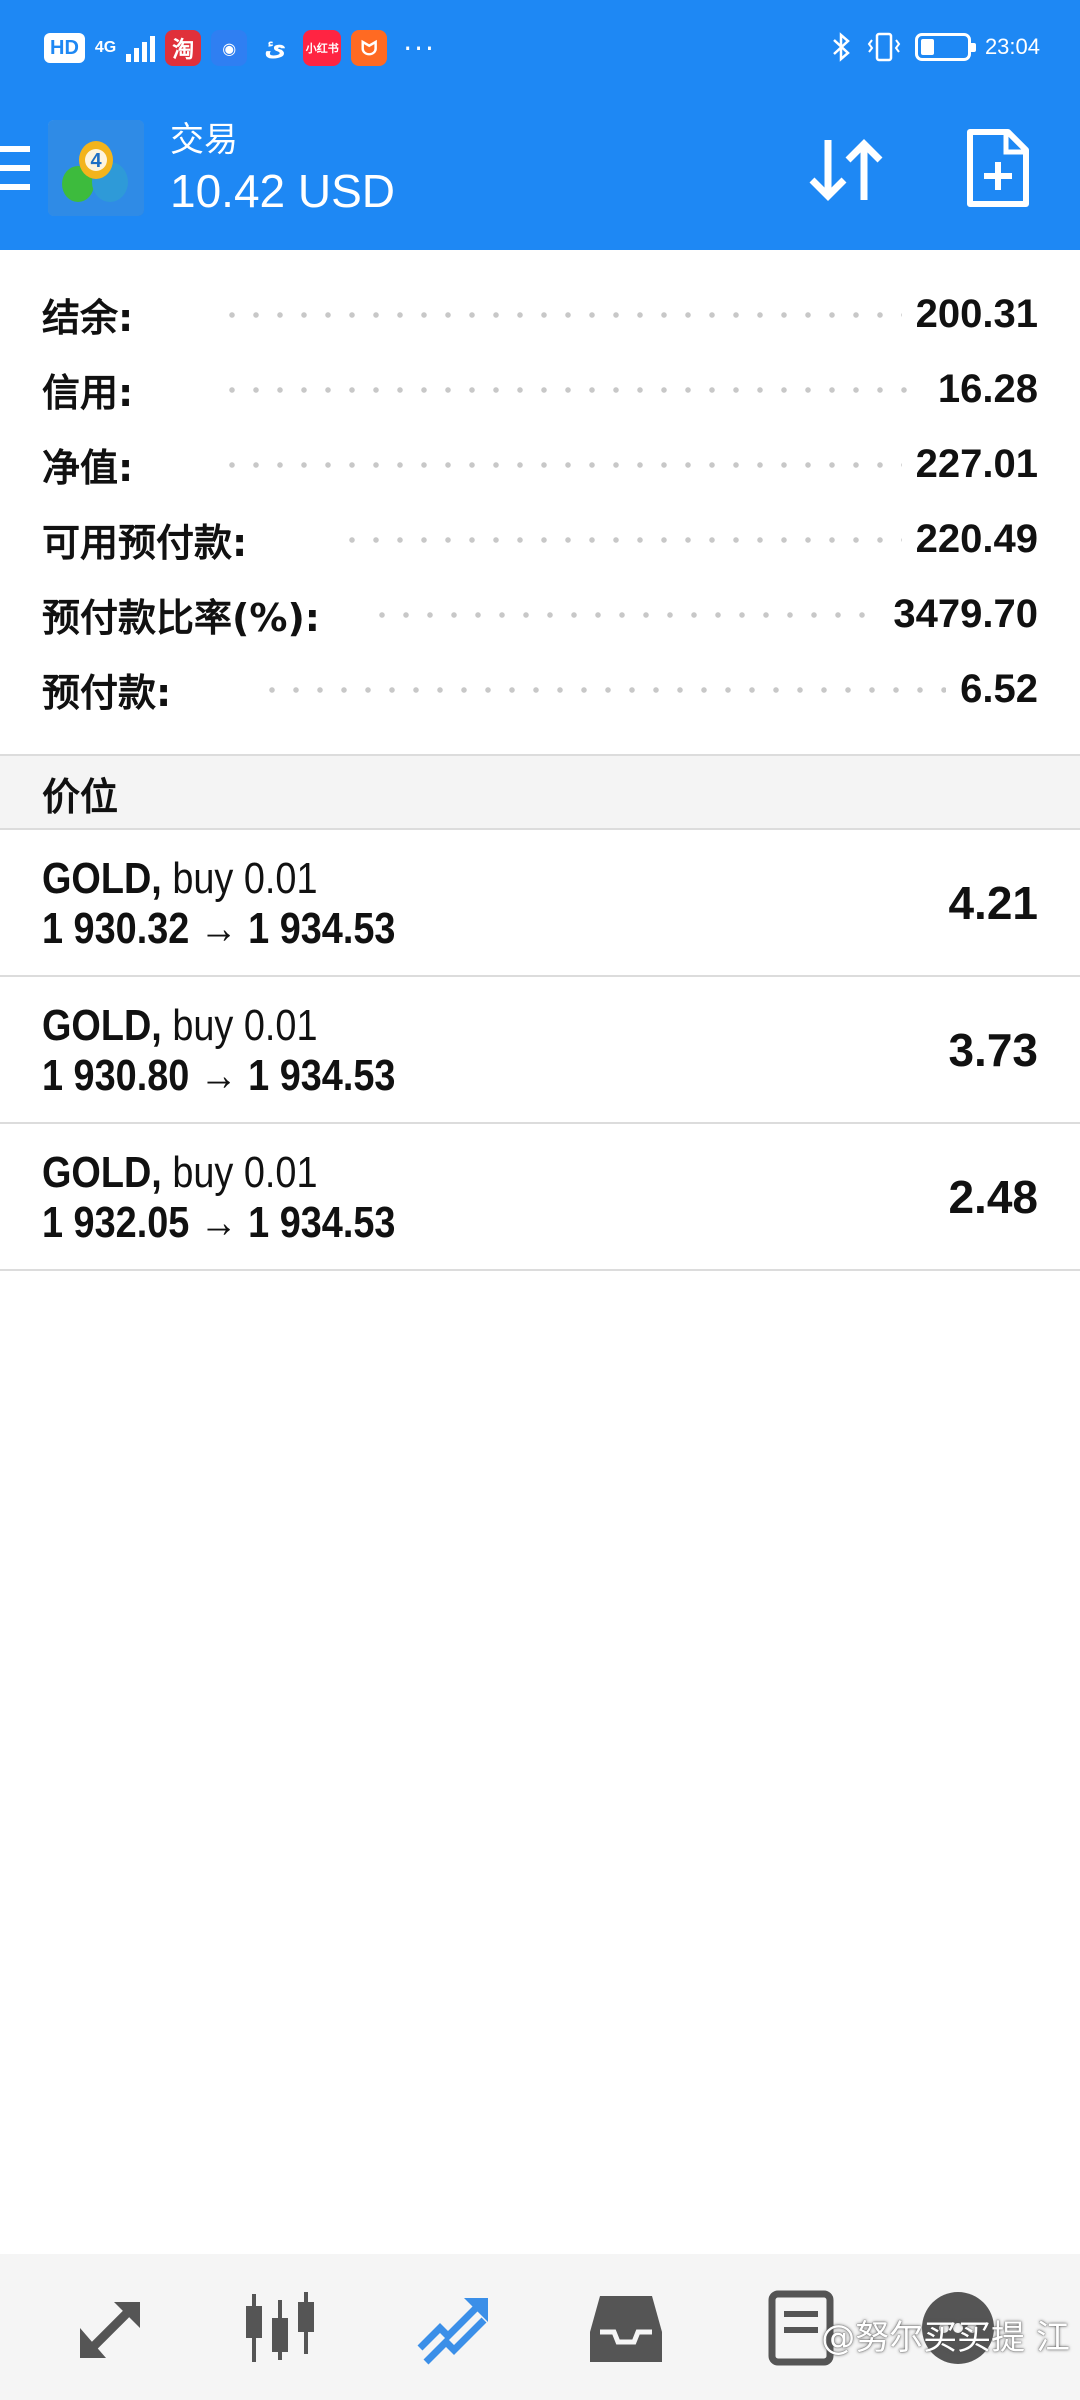 This screenshot has height=2400, width=1080. What do you see at coordinates (452, 2328) in the screenshot?
I see `trade-icon` at bounding box center [452, 2328].